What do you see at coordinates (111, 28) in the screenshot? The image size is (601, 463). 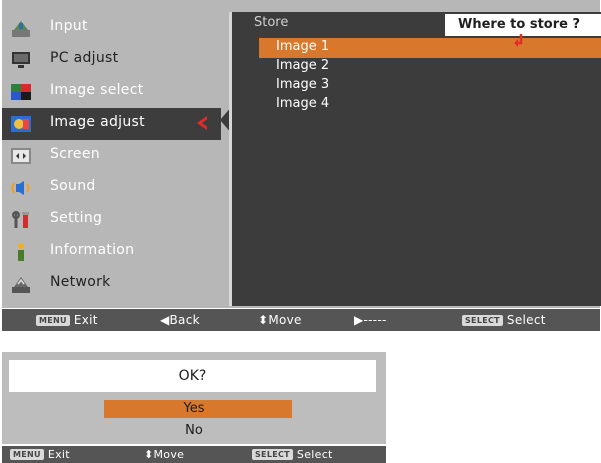 I see `menu-item-input: Input` at bounding box center [111, 28].